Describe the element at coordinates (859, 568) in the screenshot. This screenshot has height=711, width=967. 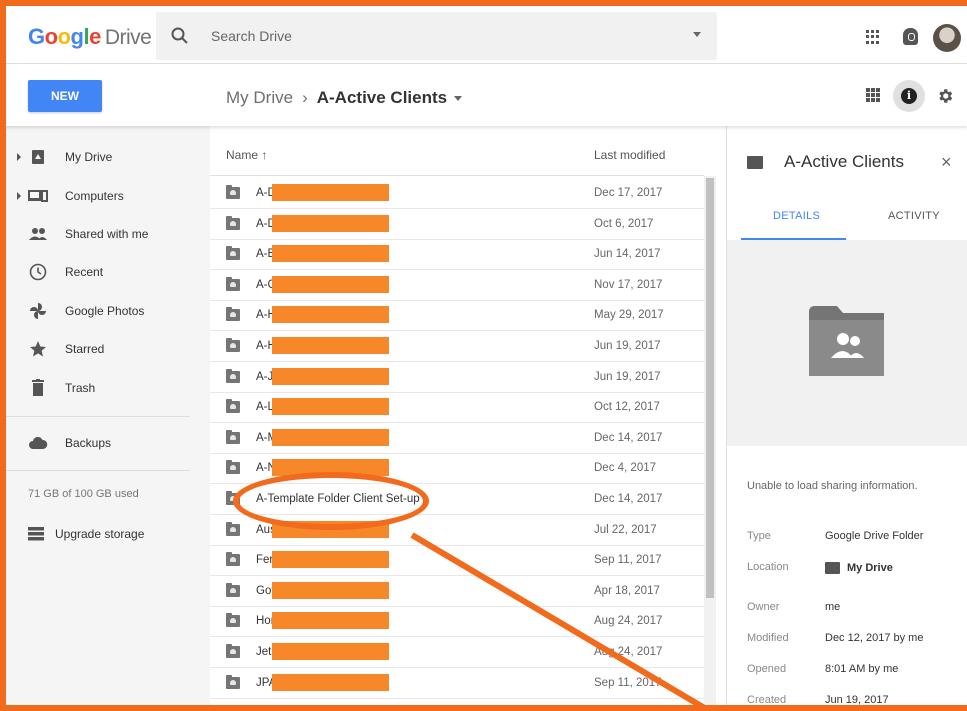
I see `prop-location-value: My Drive` at that location.